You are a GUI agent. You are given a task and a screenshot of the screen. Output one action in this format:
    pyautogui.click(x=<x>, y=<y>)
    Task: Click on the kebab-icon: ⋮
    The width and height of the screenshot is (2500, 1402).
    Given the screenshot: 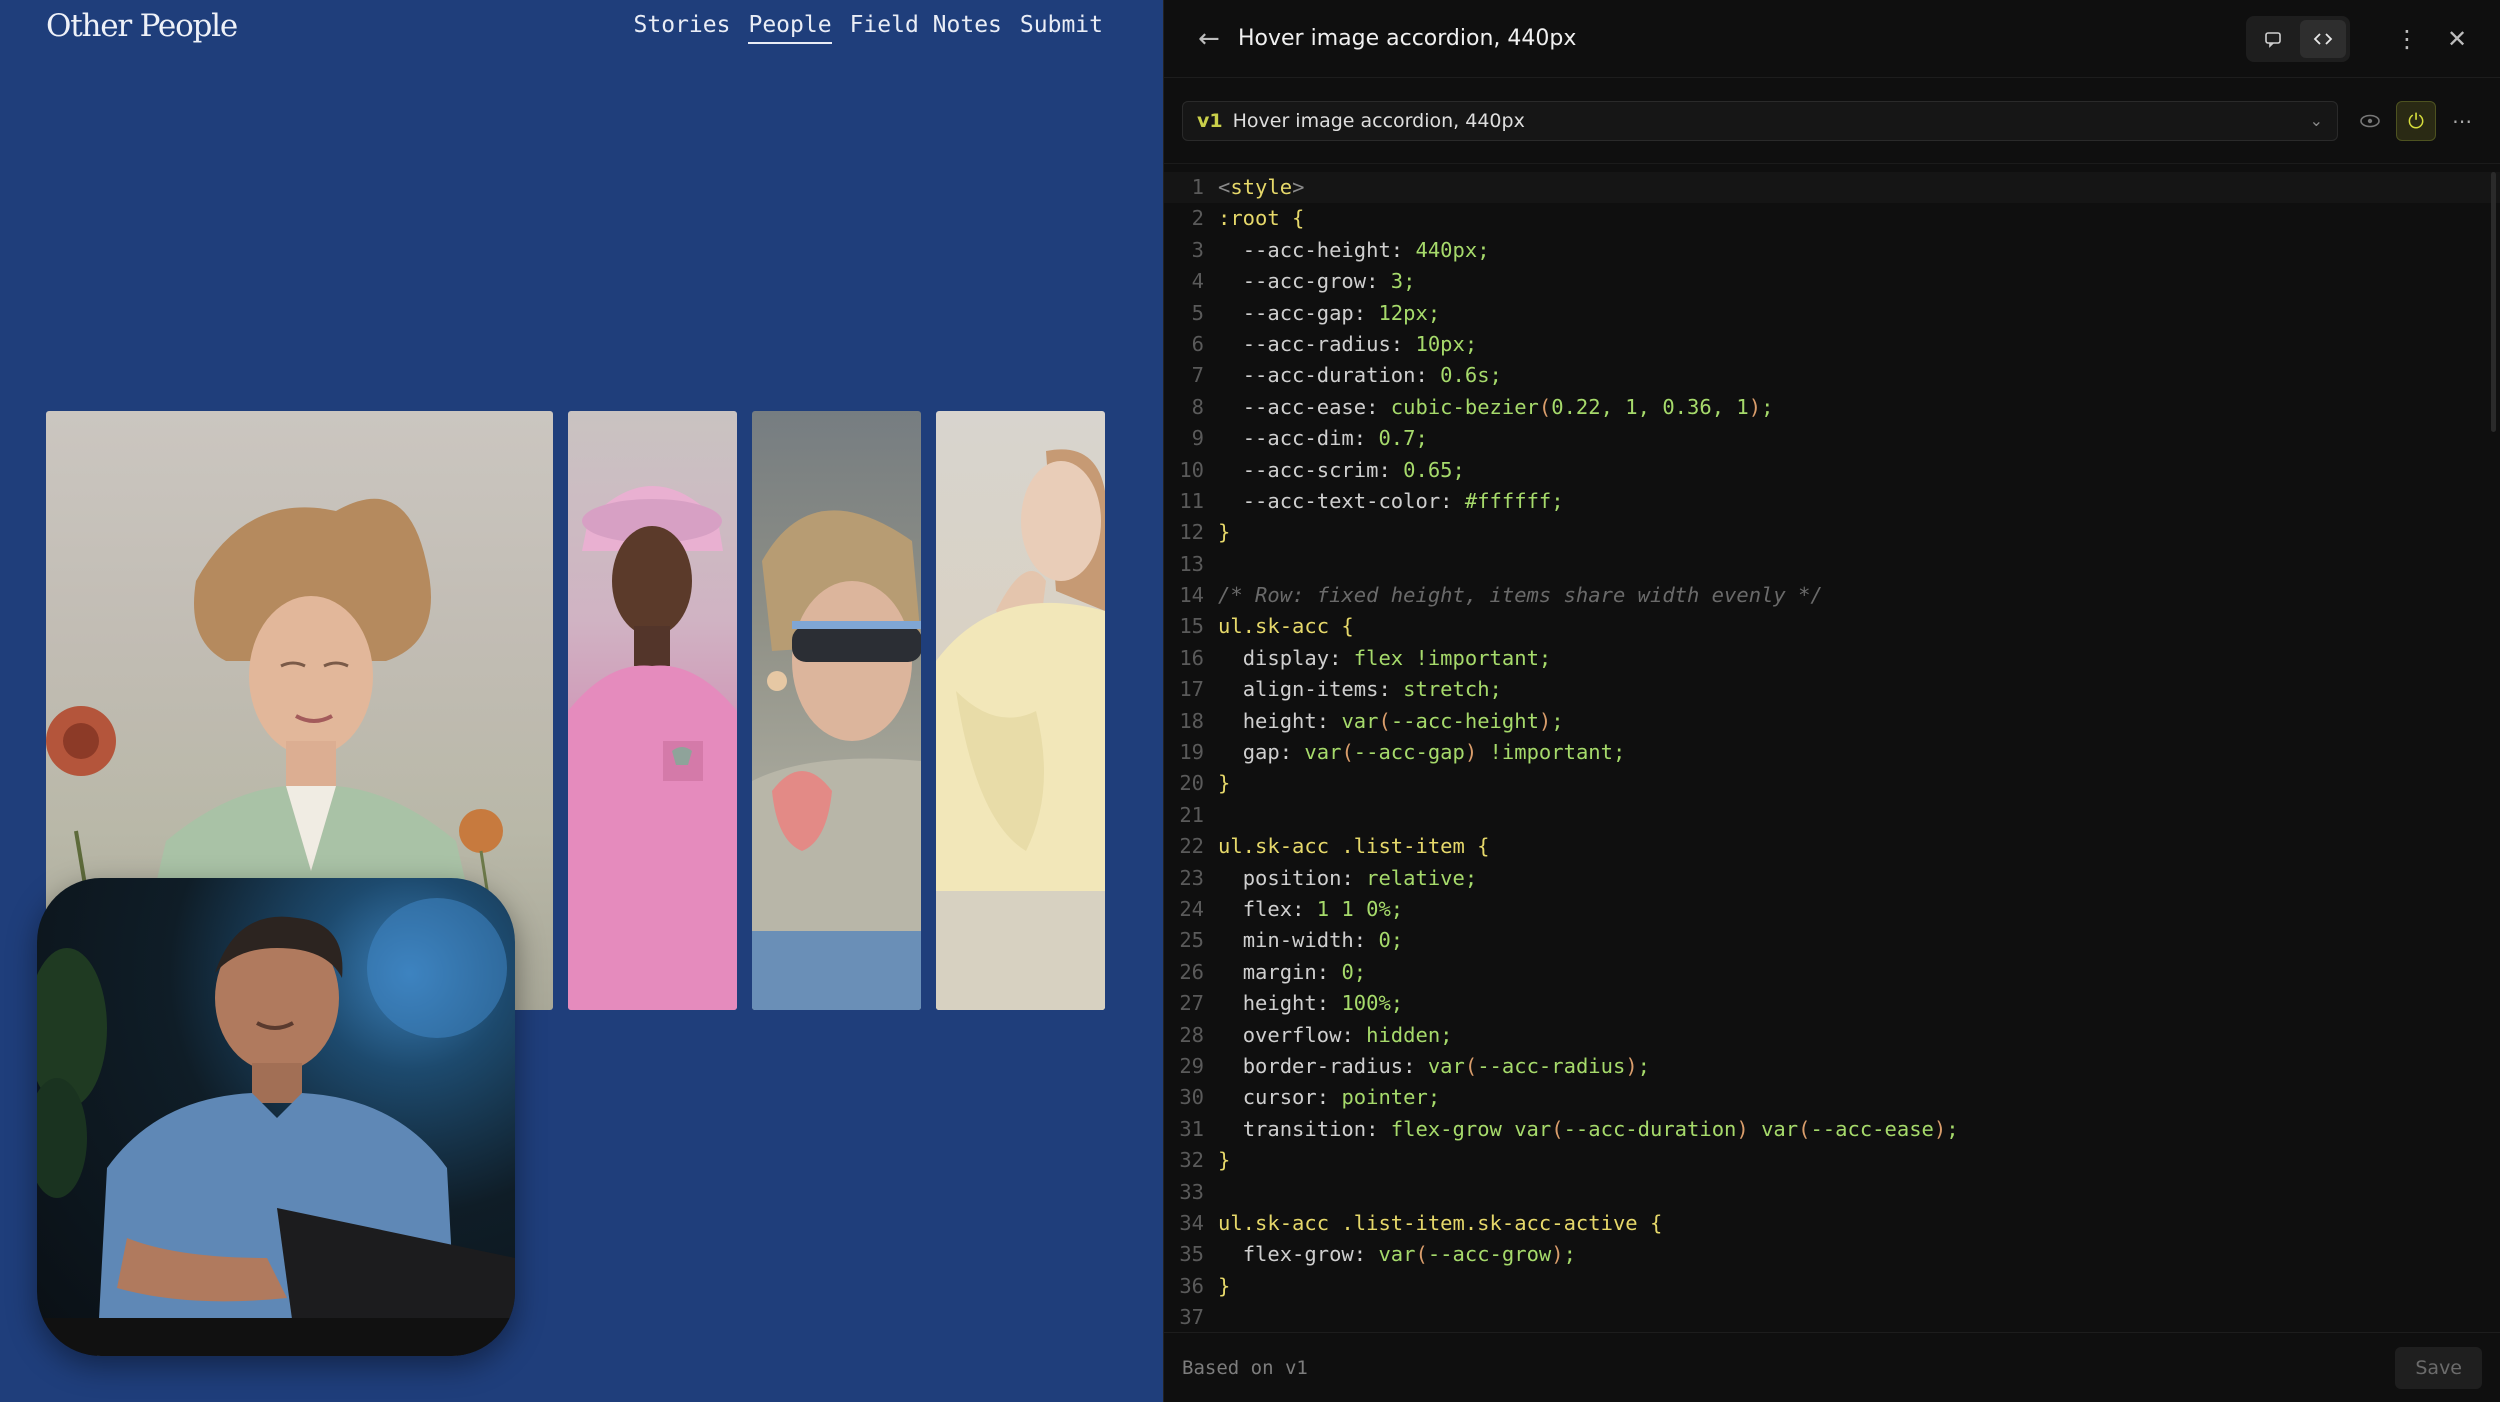 What is the action you would take?
    pyautogui.click(x=2407, y=39)
    